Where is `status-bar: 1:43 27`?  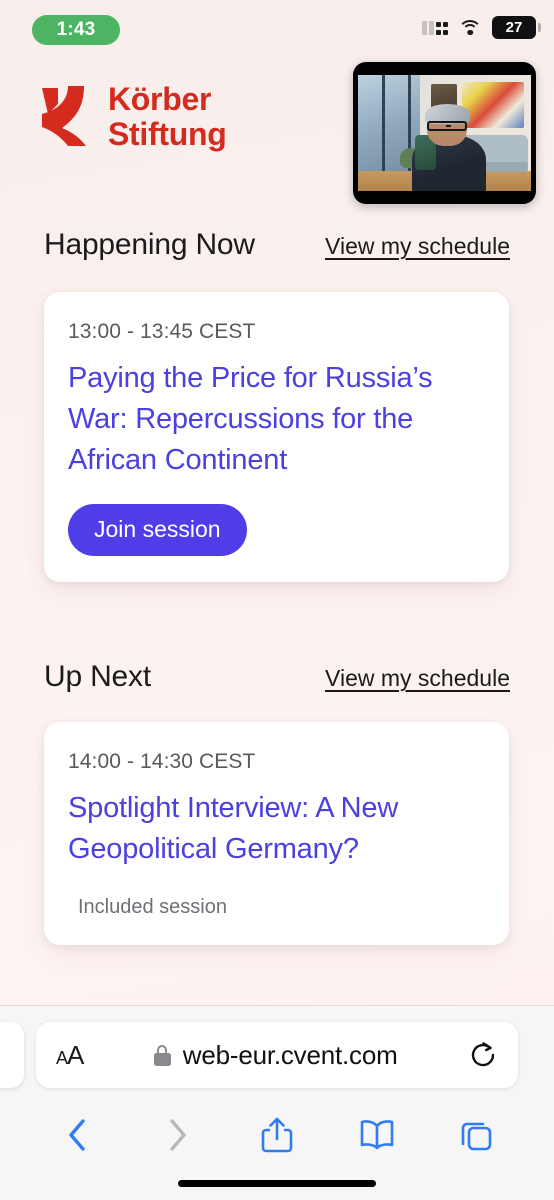
status-bar: 1:43 27 is located at coordinates (277, 29).